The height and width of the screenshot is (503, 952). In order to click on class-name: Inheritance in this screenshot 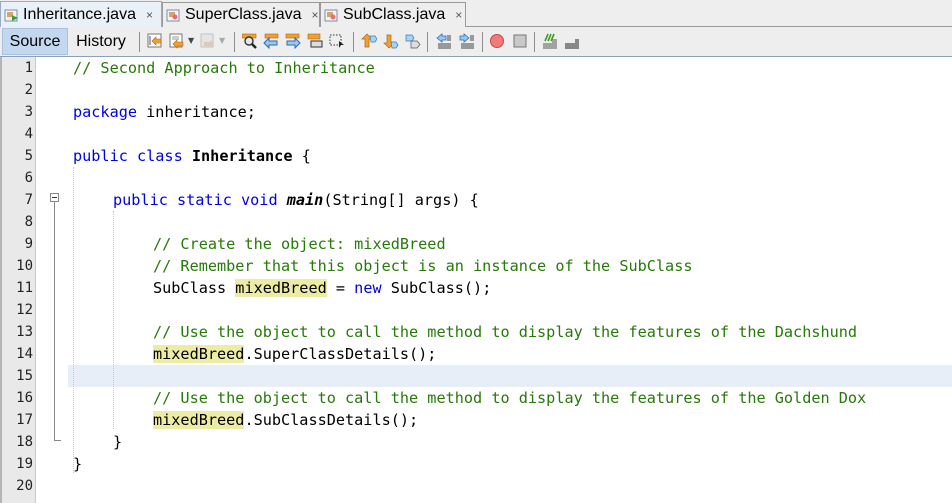, I will do `click(242, 156)`.